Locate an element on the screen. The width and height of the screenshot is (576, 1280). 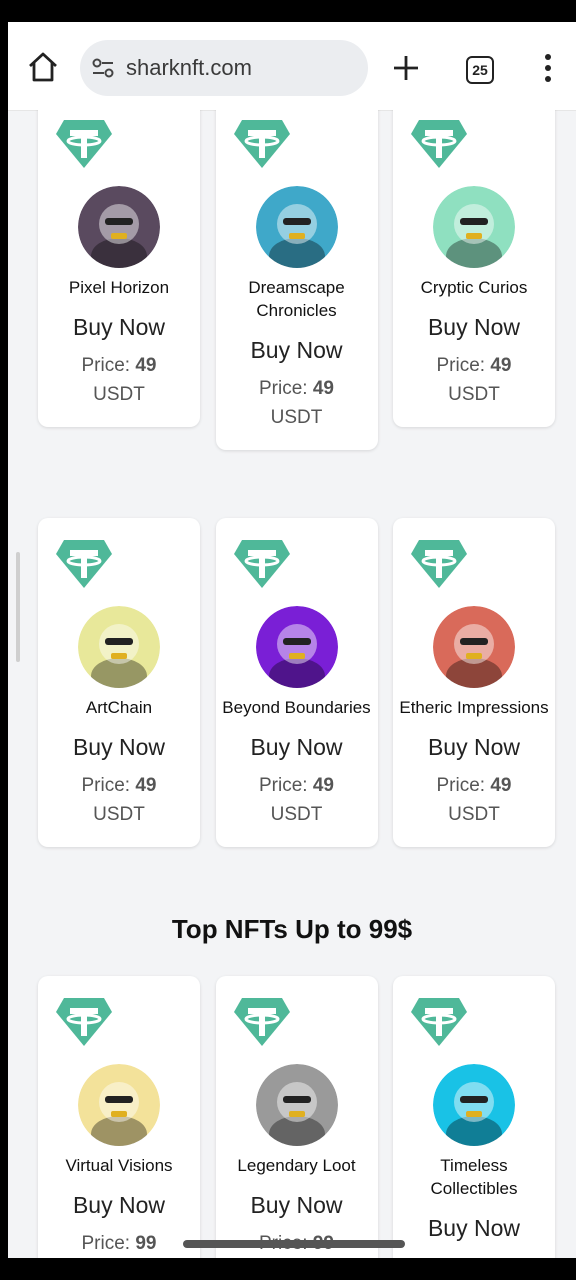
nft-card: Etheric Impressions Buy Now Price: 49 USDT is located at coordinates (474, 682).